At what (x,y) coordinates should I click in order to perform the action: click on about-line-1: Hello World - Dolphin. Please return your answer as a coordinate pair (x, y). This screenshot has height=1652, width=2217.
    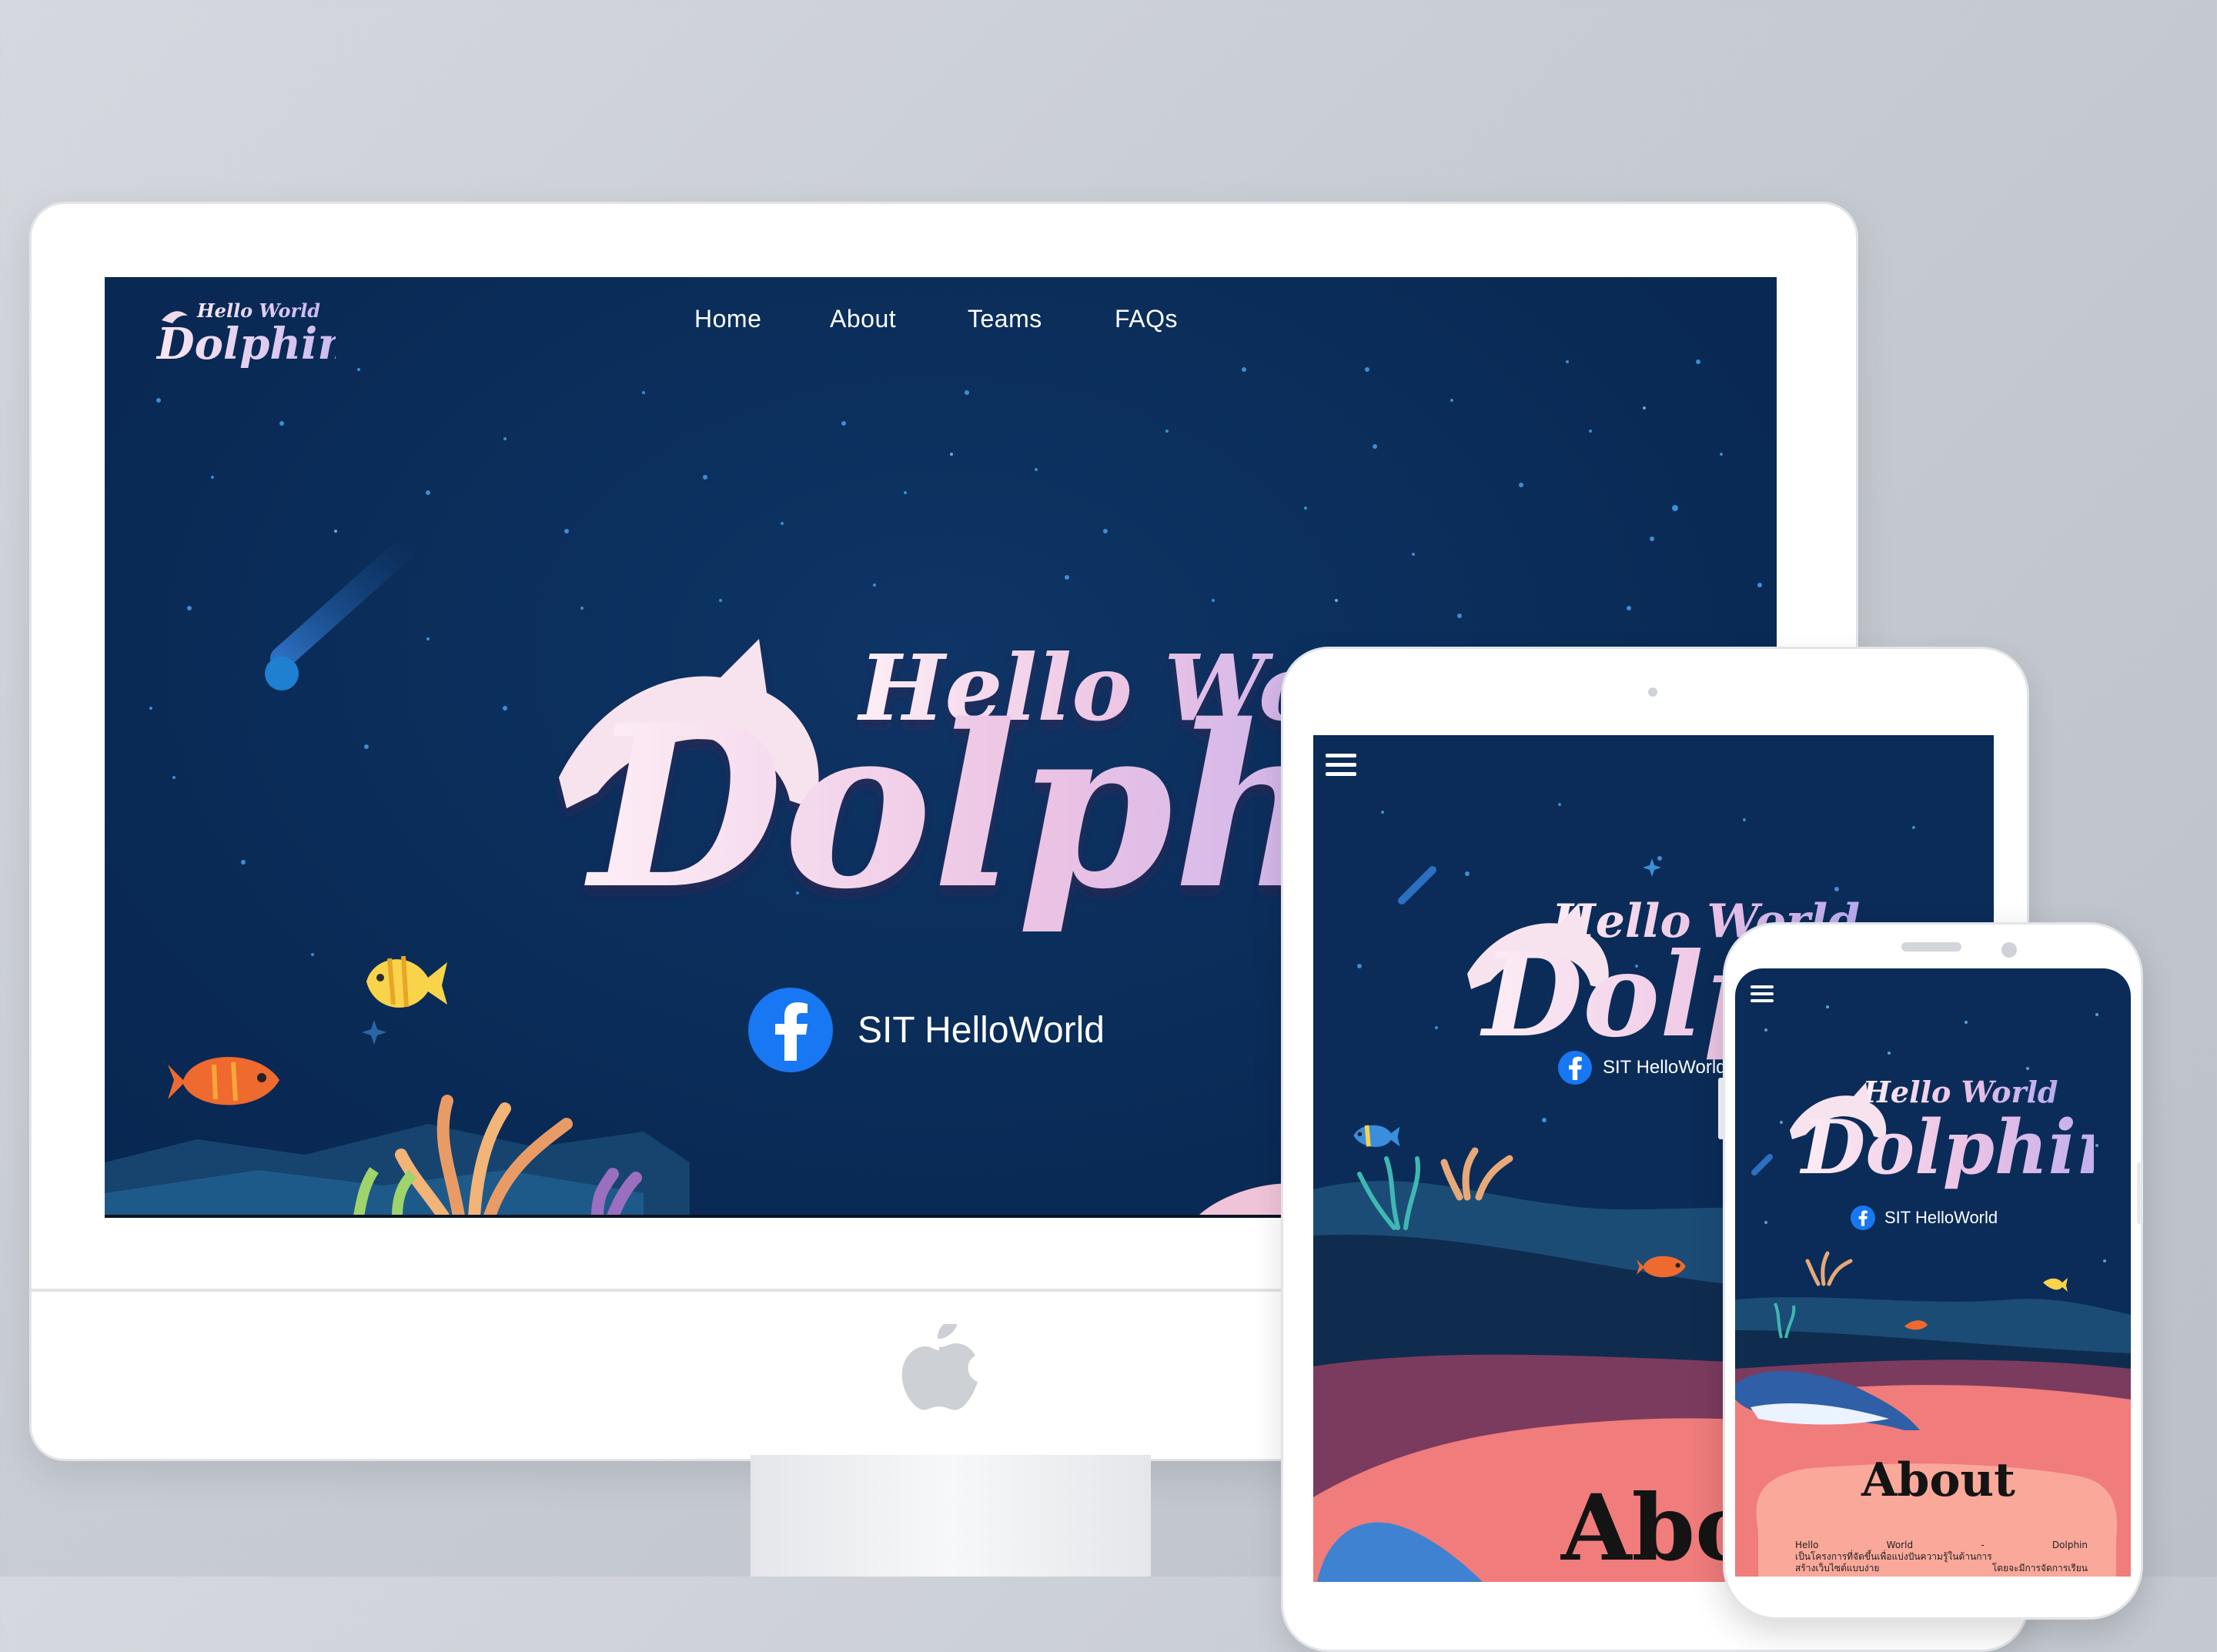
    Looking at the image, I should click on (1941, 1545).